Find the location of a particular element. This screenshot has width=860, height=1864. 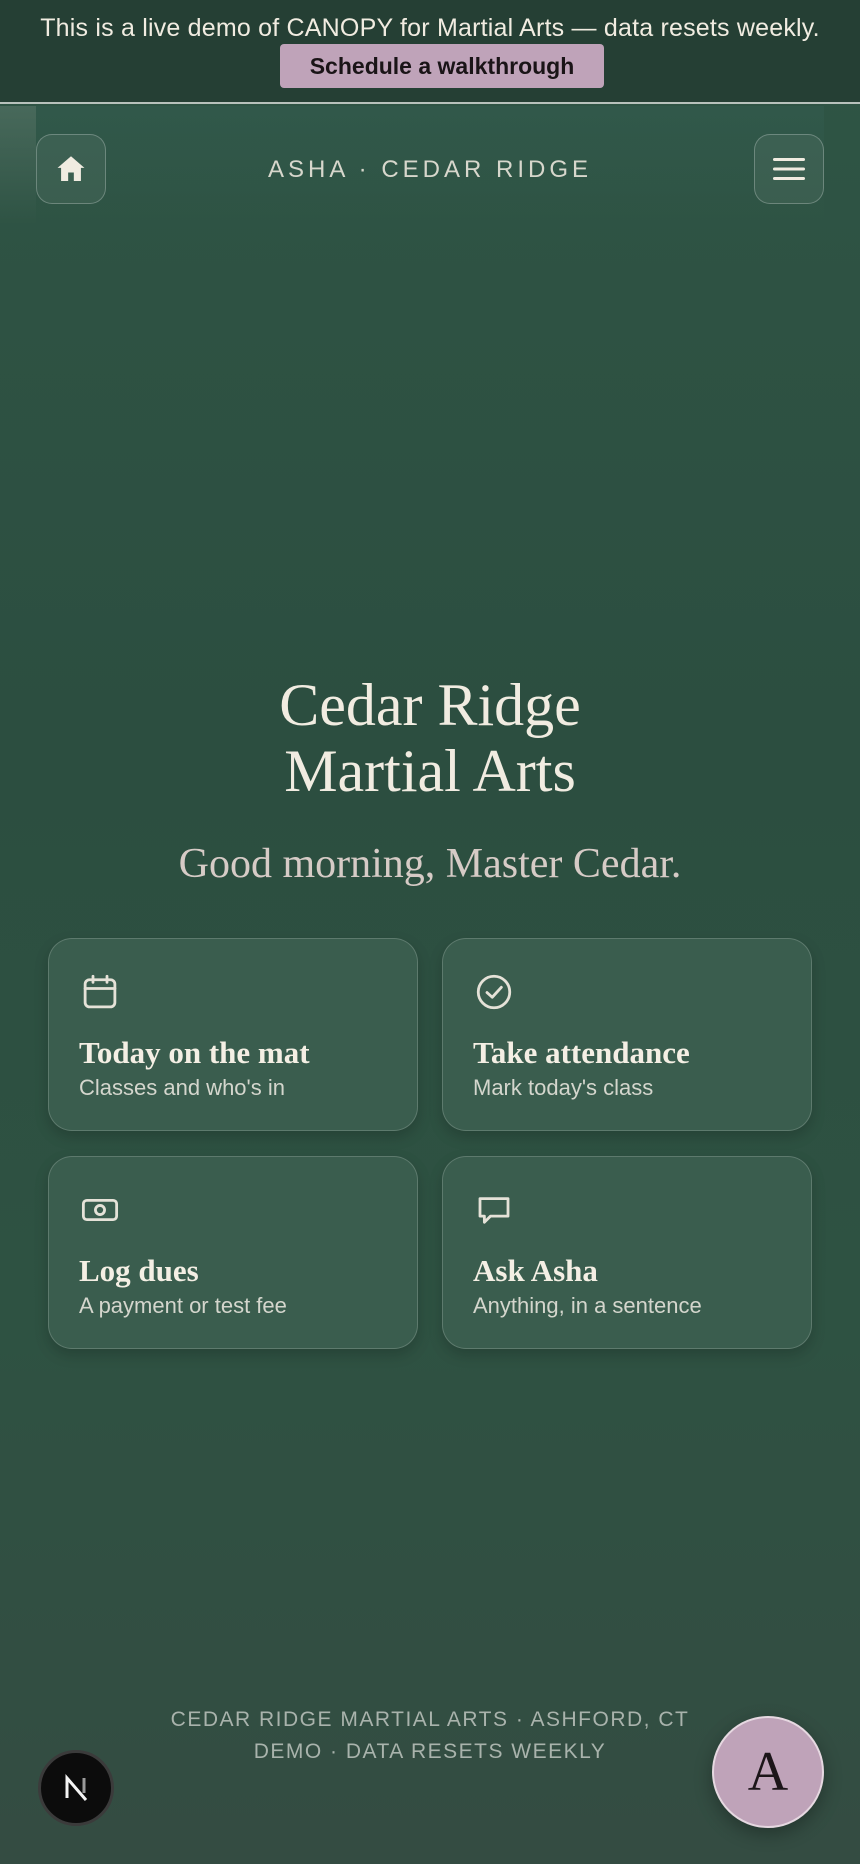

calendar-icon is located at coordinates (100, 991).